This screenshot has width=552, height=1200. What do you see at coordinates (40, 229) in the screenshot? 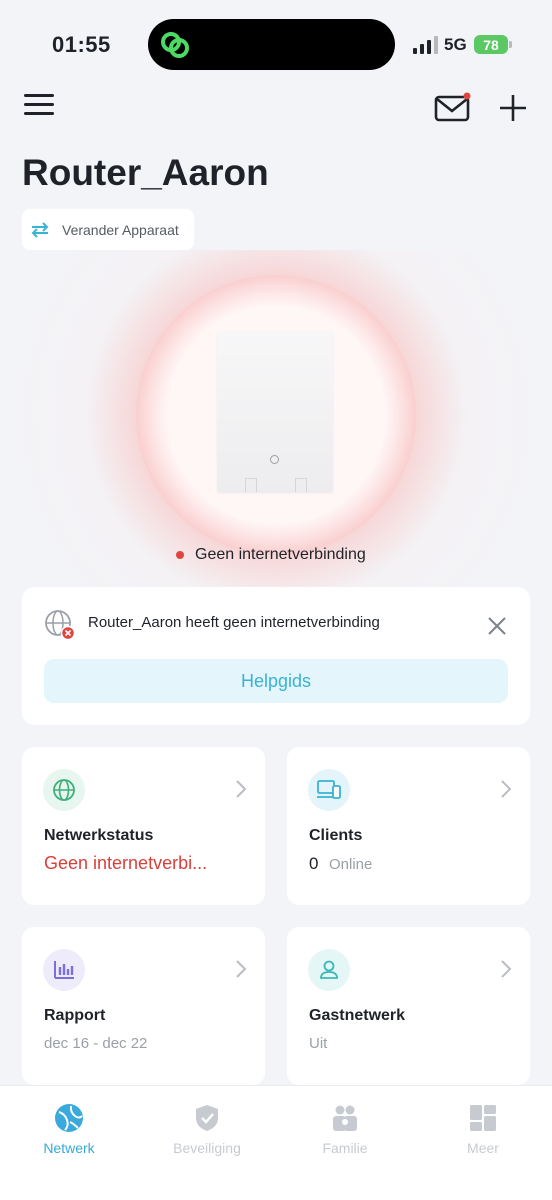
I see `swap-icon` at bounding box center [40, 229].